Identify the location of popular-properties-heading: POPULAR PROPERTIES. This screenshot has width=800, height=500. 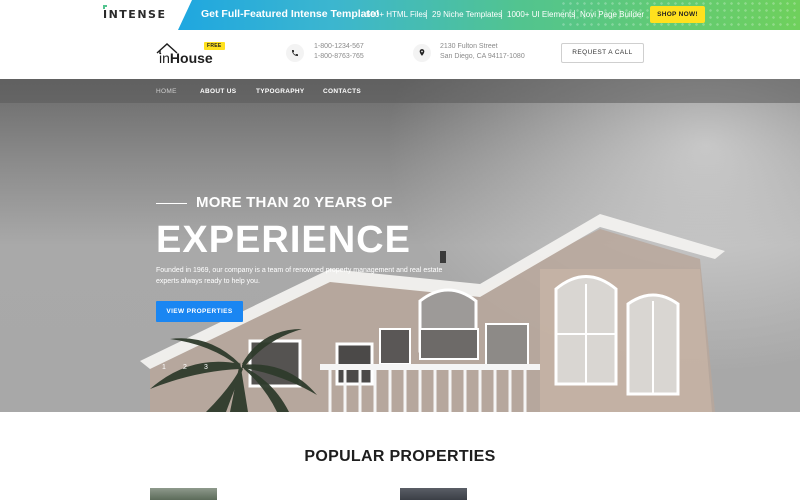
(400, 456).